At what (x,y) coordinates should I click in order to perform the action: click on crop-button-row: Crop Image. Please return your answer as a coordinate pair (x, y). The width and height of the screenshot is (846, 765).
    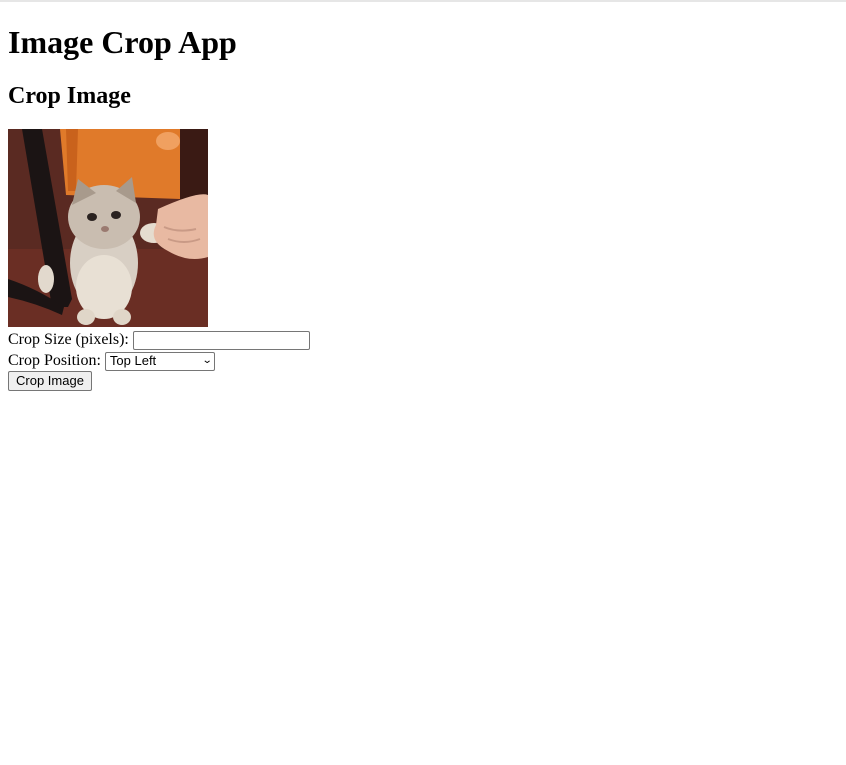
    Looking at the image, I should click on (50, 381).